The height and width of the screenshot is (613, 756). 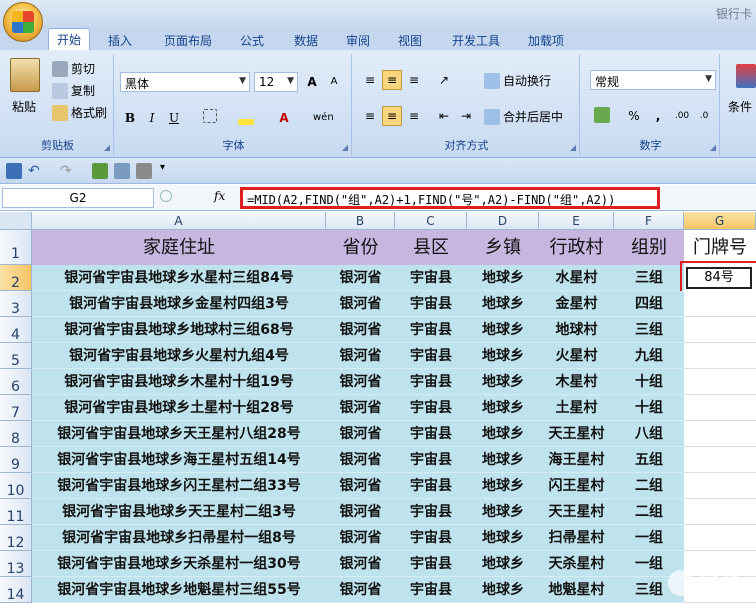 I want to click on cell-village: 火星村, so click(x=576, y=356).